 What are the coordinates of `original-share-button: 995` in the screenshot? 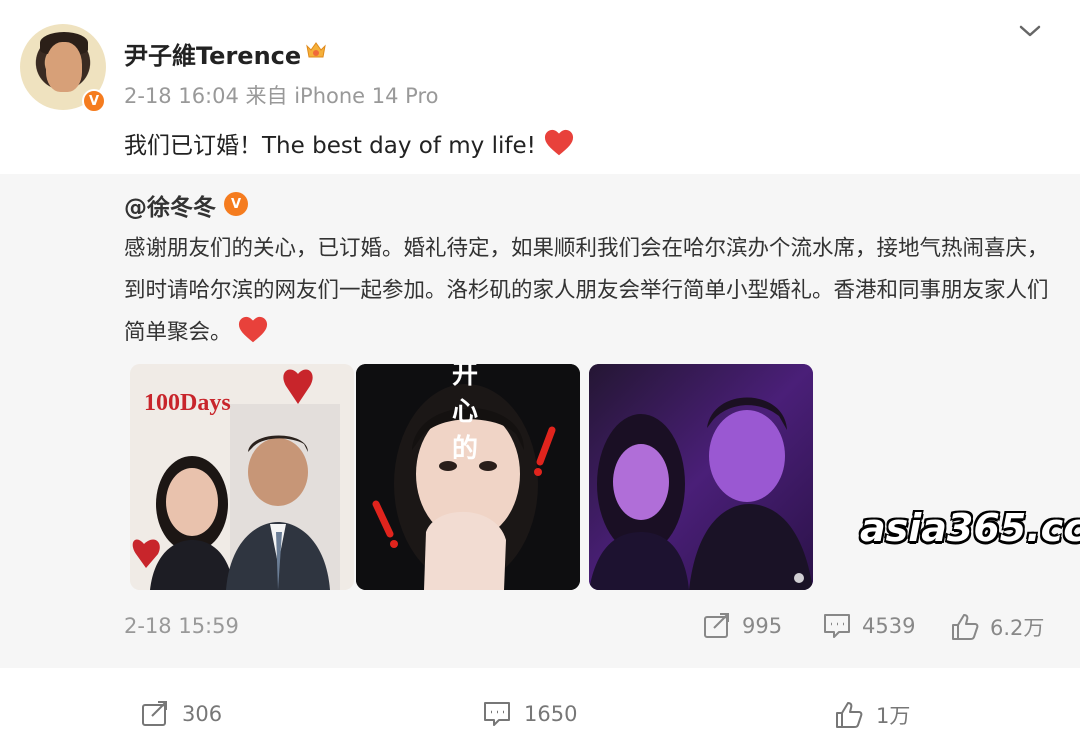 It's located at (742, 626).